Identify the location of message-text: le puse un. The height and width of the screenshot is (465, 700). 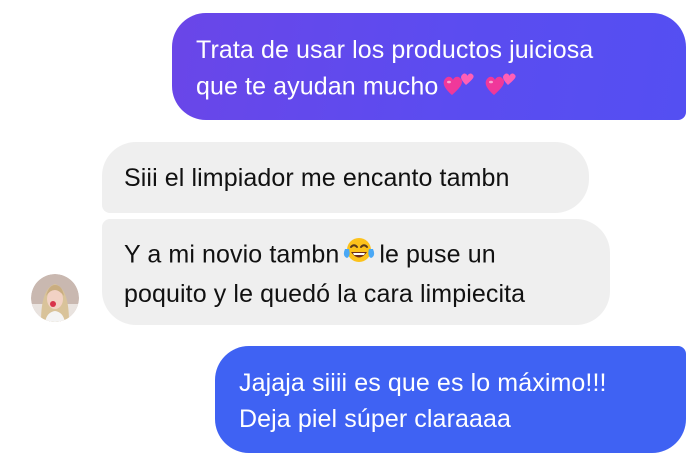
(437, 254).